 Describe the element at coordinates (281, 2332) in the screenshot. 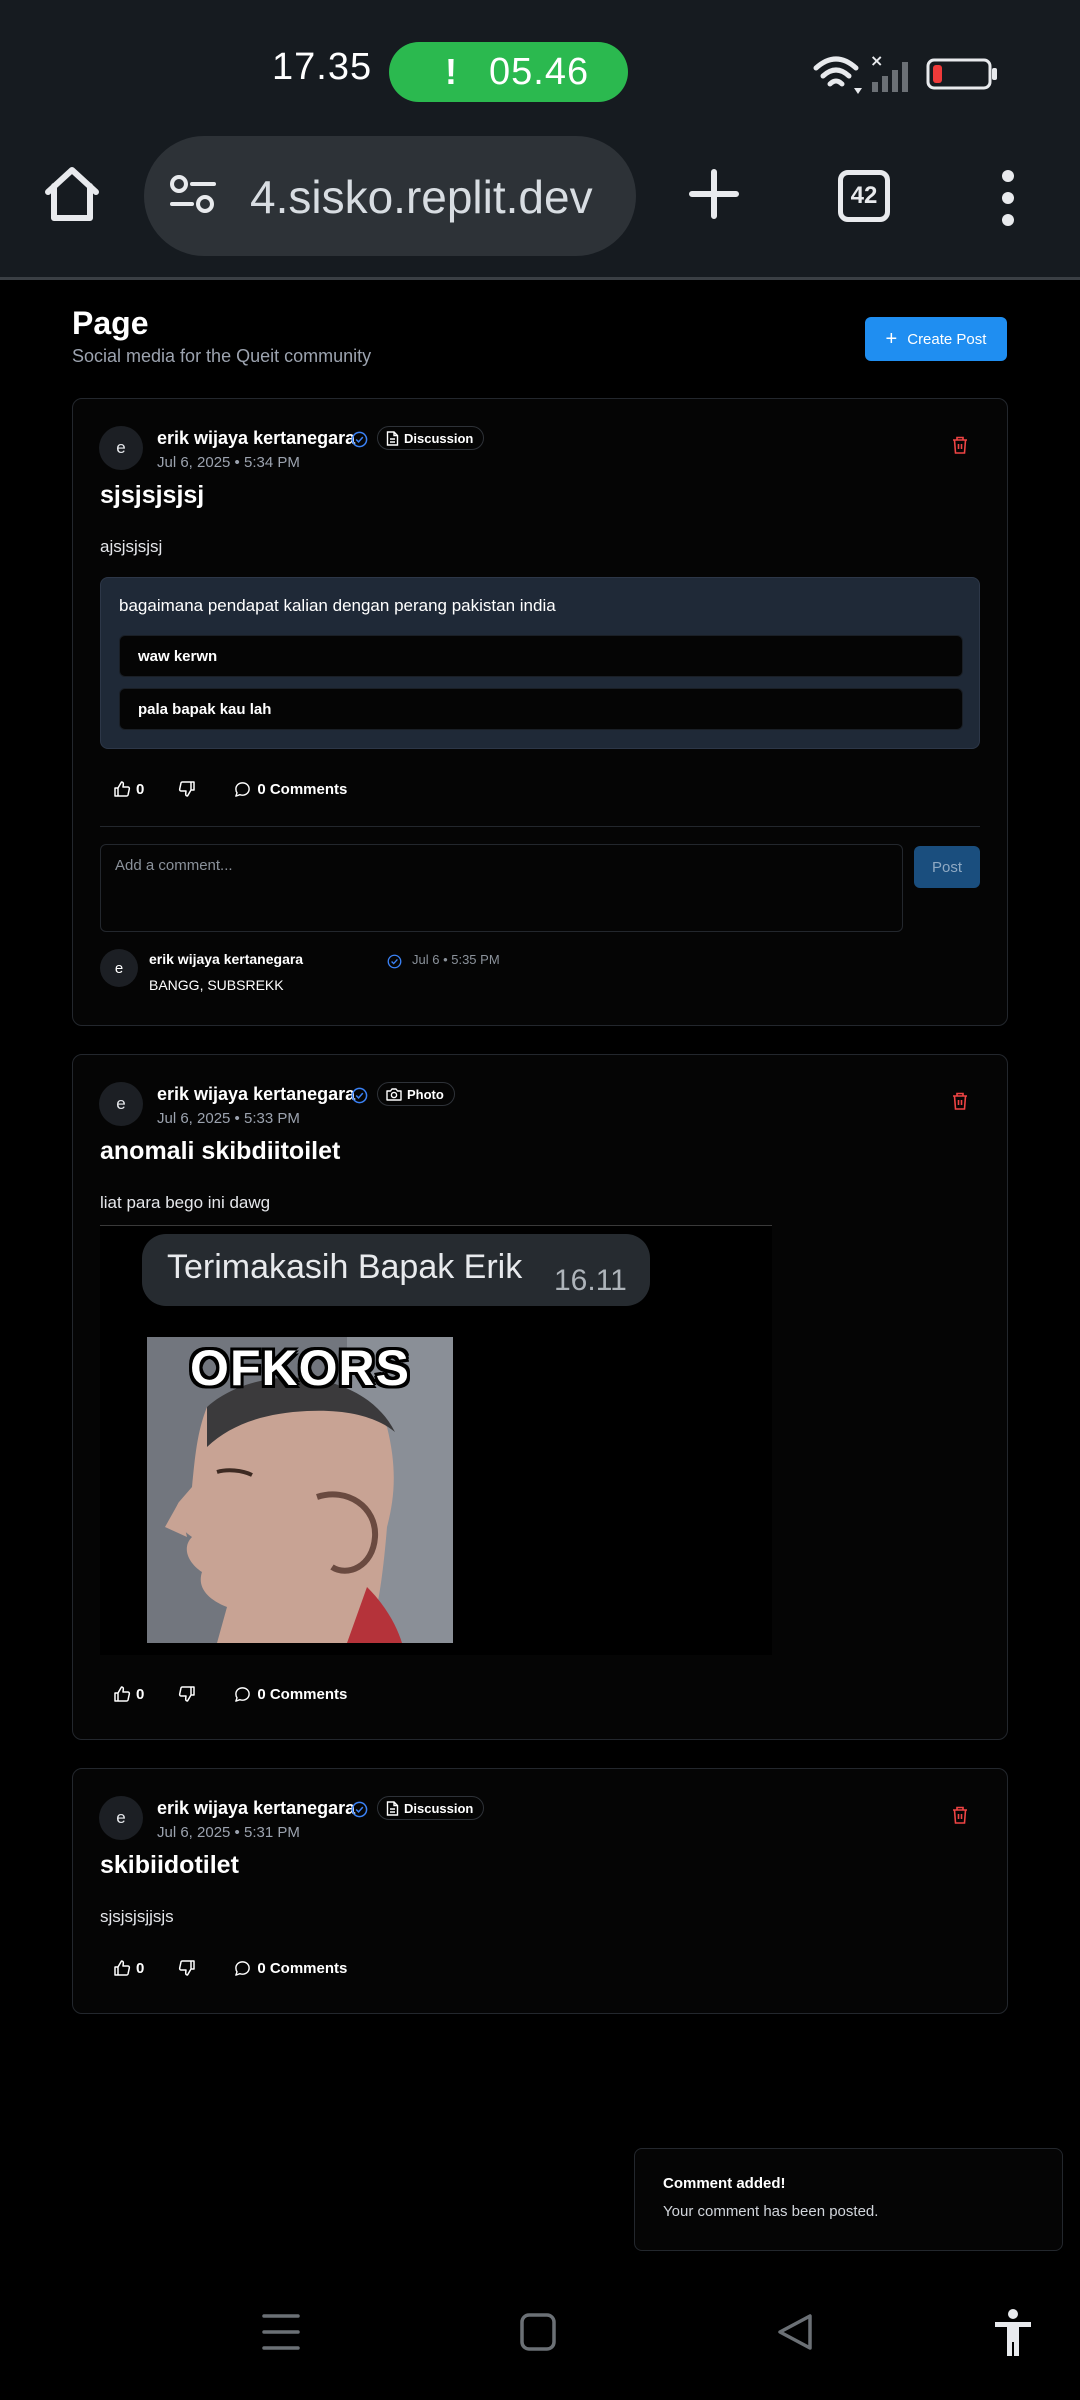

I see `recent-apps-icon` at that location.